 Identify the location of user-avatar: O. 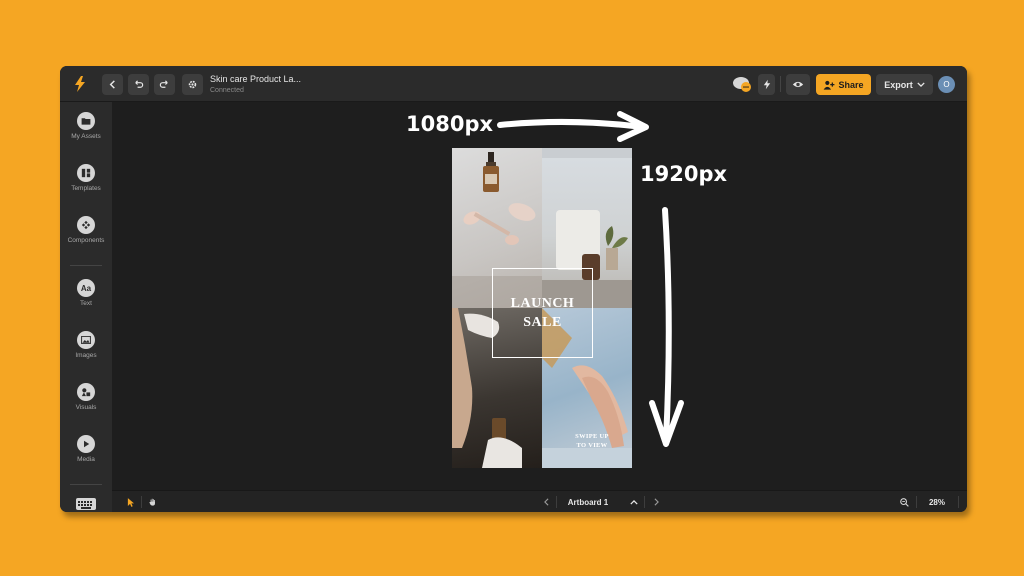
(946, 84).